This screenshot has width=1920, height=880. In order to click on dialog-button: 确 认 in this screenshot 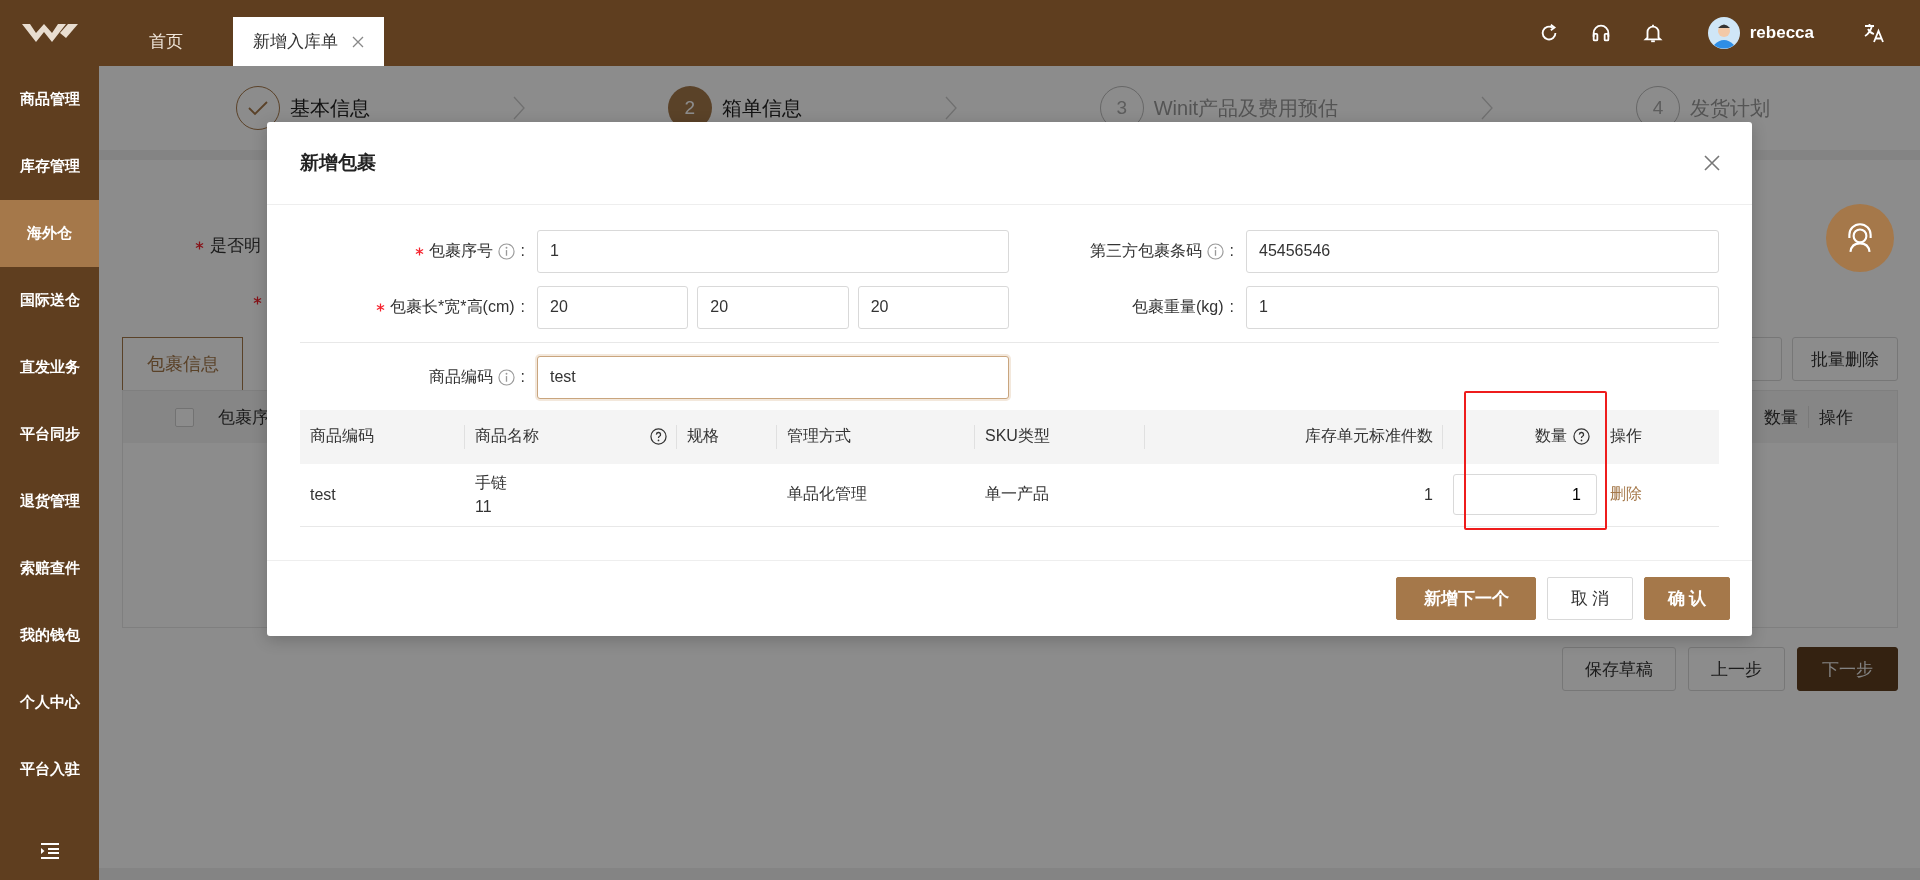, I will do `click(1687, 598)`.